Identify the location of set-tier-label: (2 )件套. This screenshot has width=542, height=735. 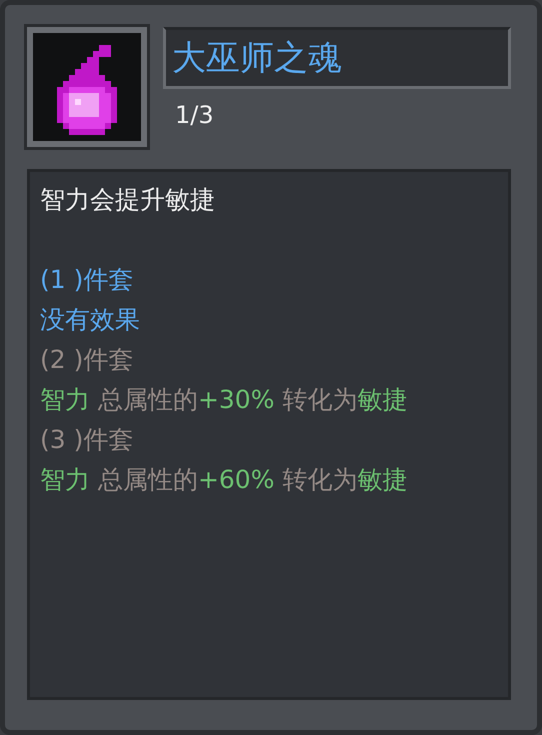
(87, 360).